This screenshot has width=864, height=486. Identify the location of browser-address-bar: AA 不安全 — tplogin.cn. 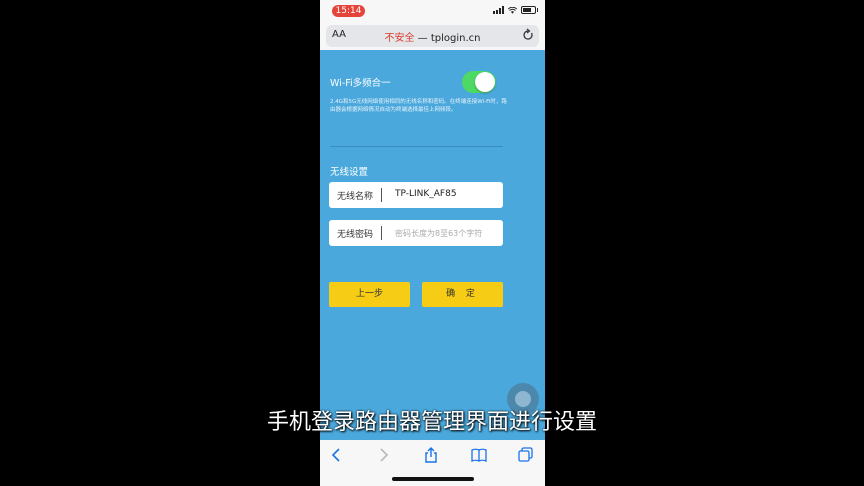
(432, 36).